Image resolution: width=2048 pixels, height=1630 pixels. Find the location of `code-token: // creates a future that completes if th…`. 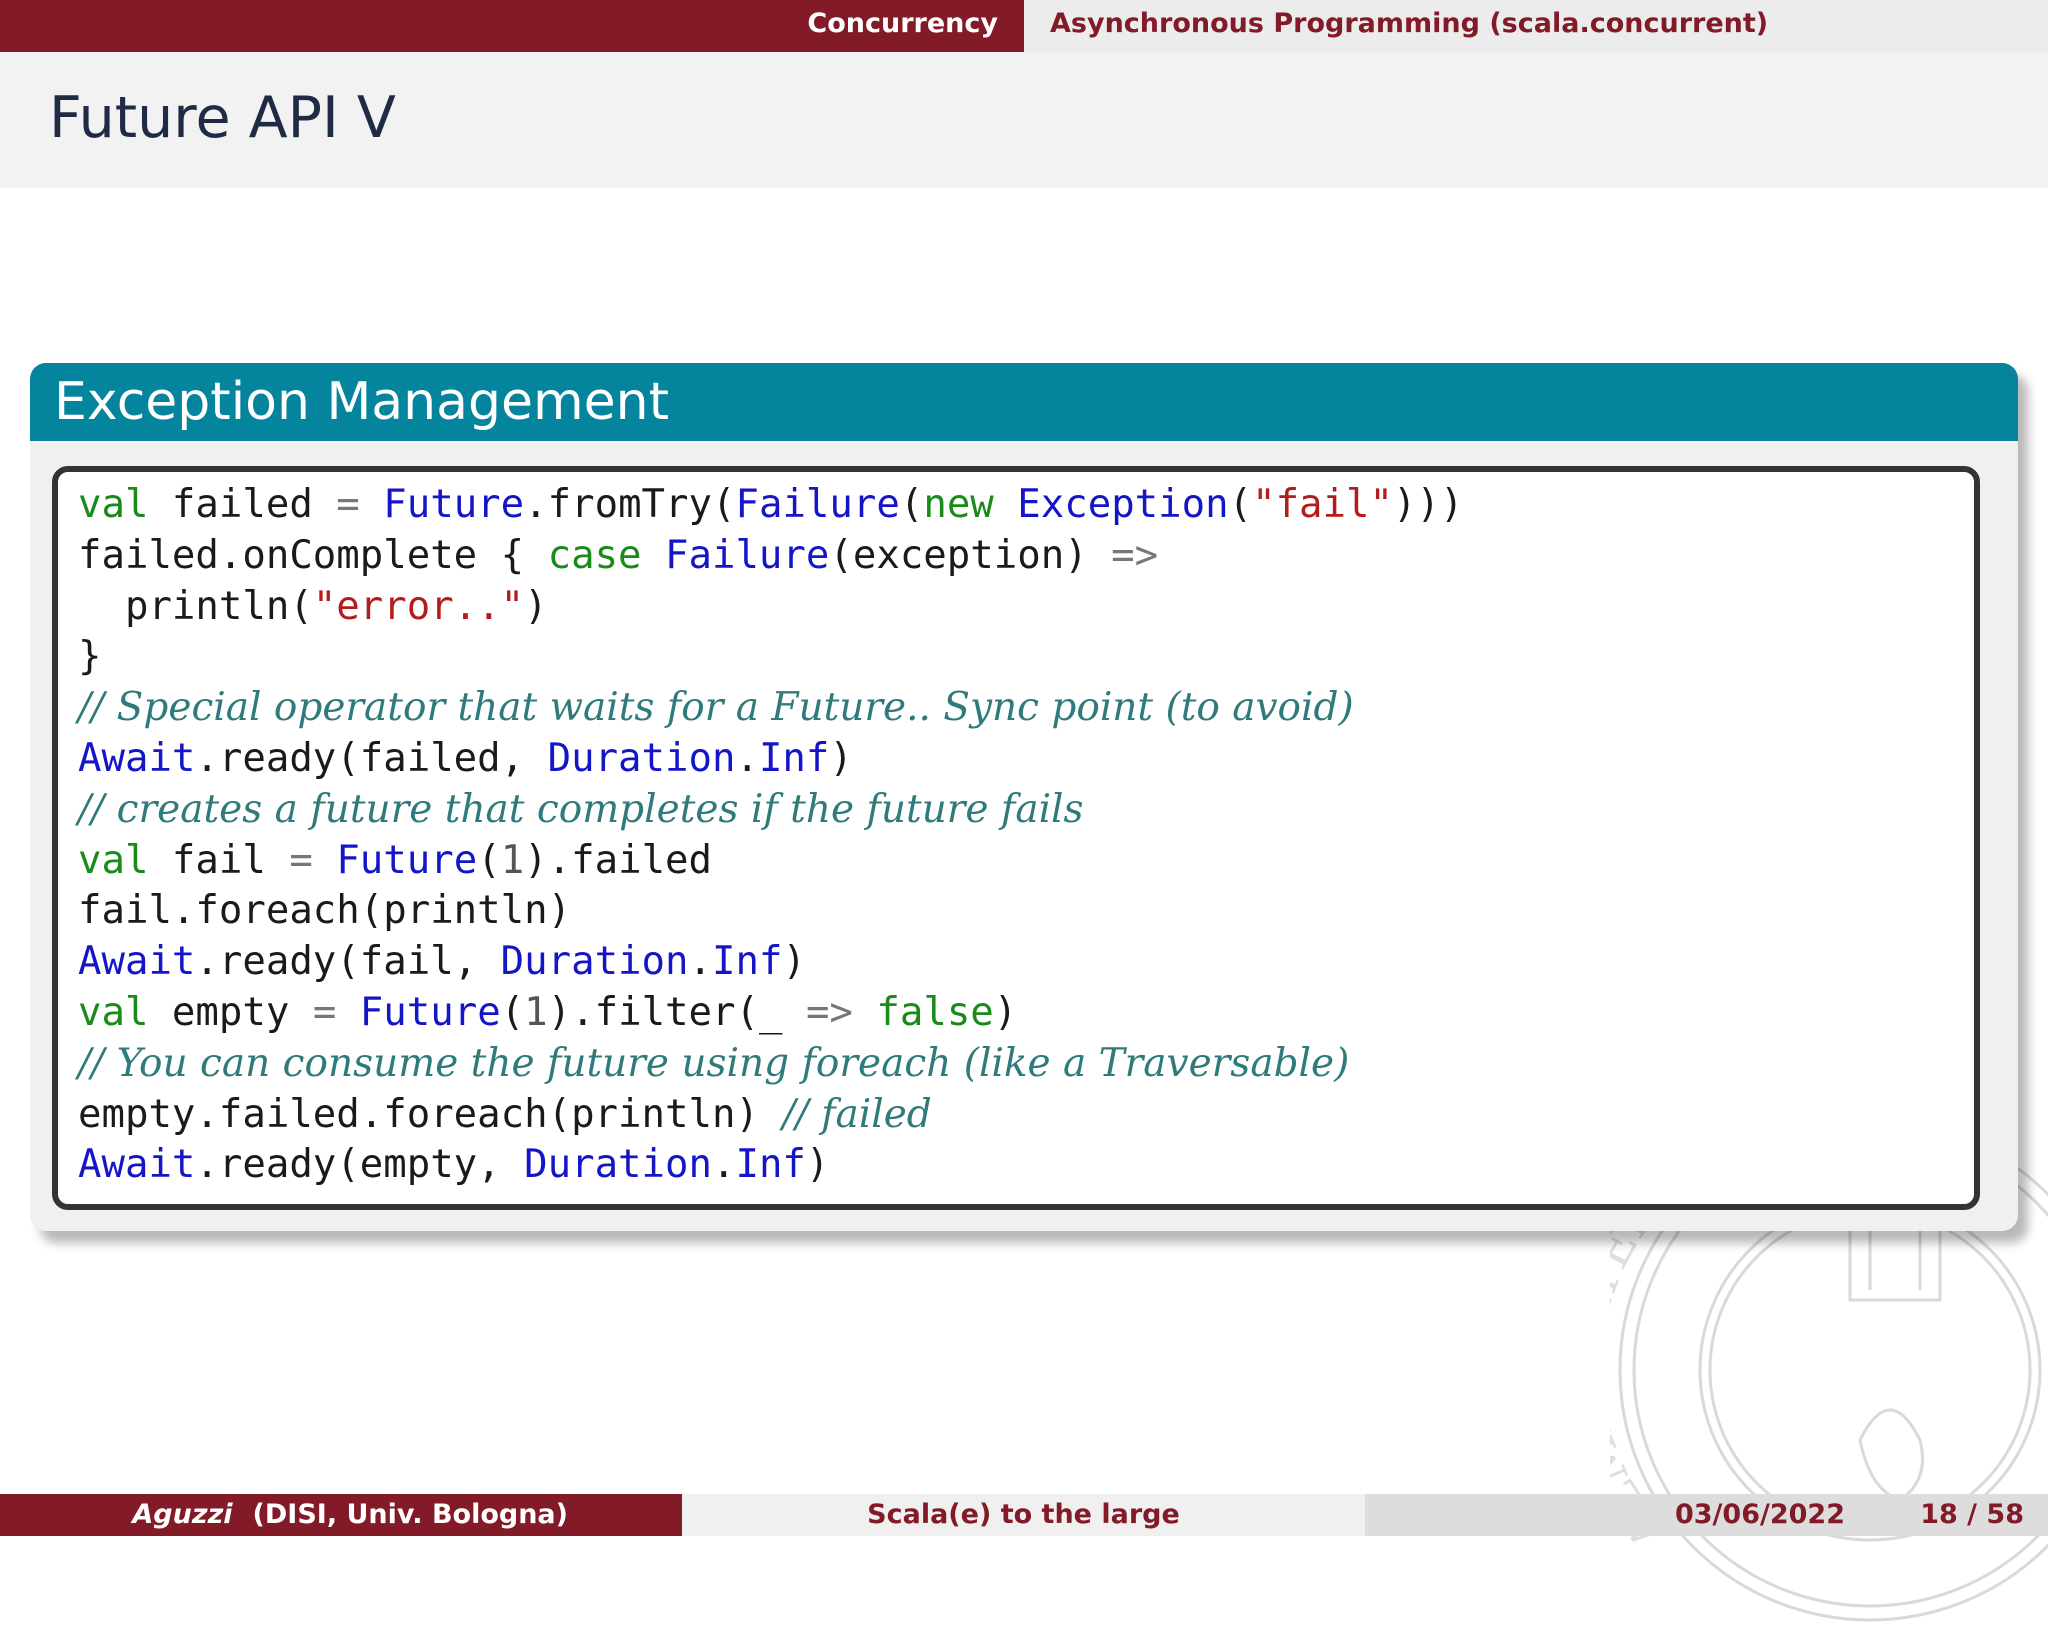

code-token: // creates a future that completes if th… is located at coordinates (581, 809).